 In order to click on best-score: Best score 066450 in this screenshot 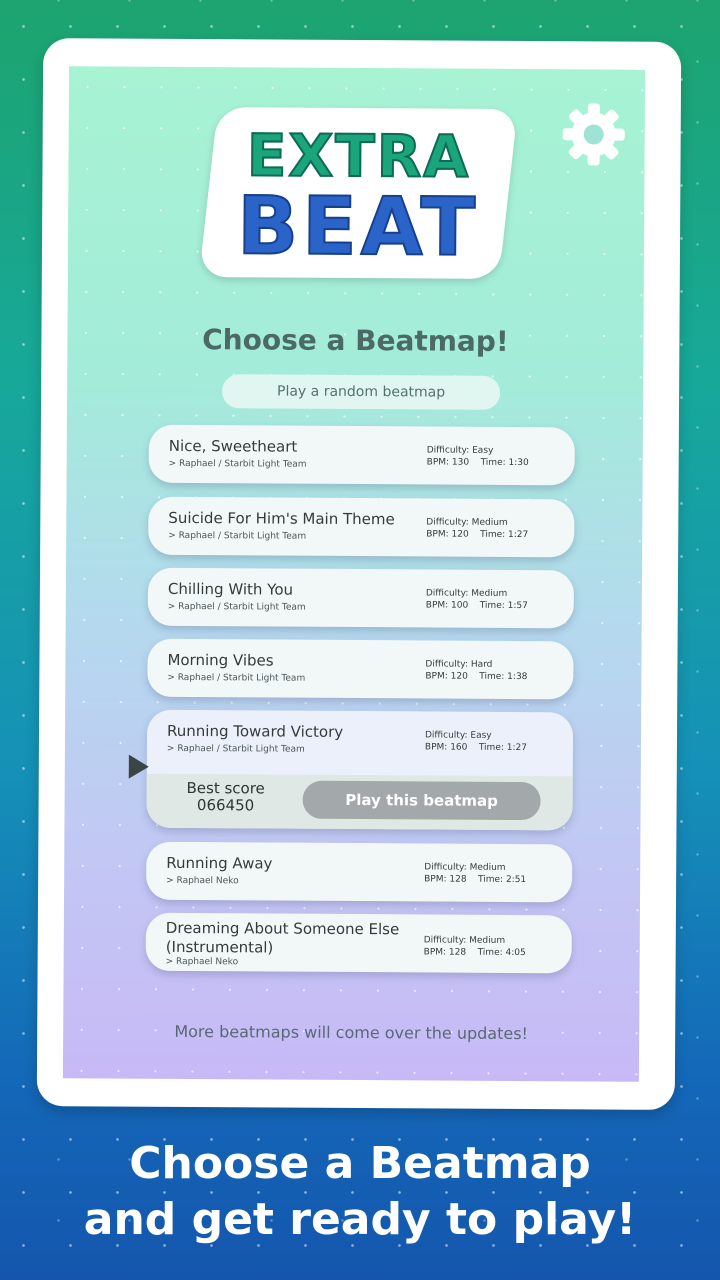, I will do `click(226, 796)`.